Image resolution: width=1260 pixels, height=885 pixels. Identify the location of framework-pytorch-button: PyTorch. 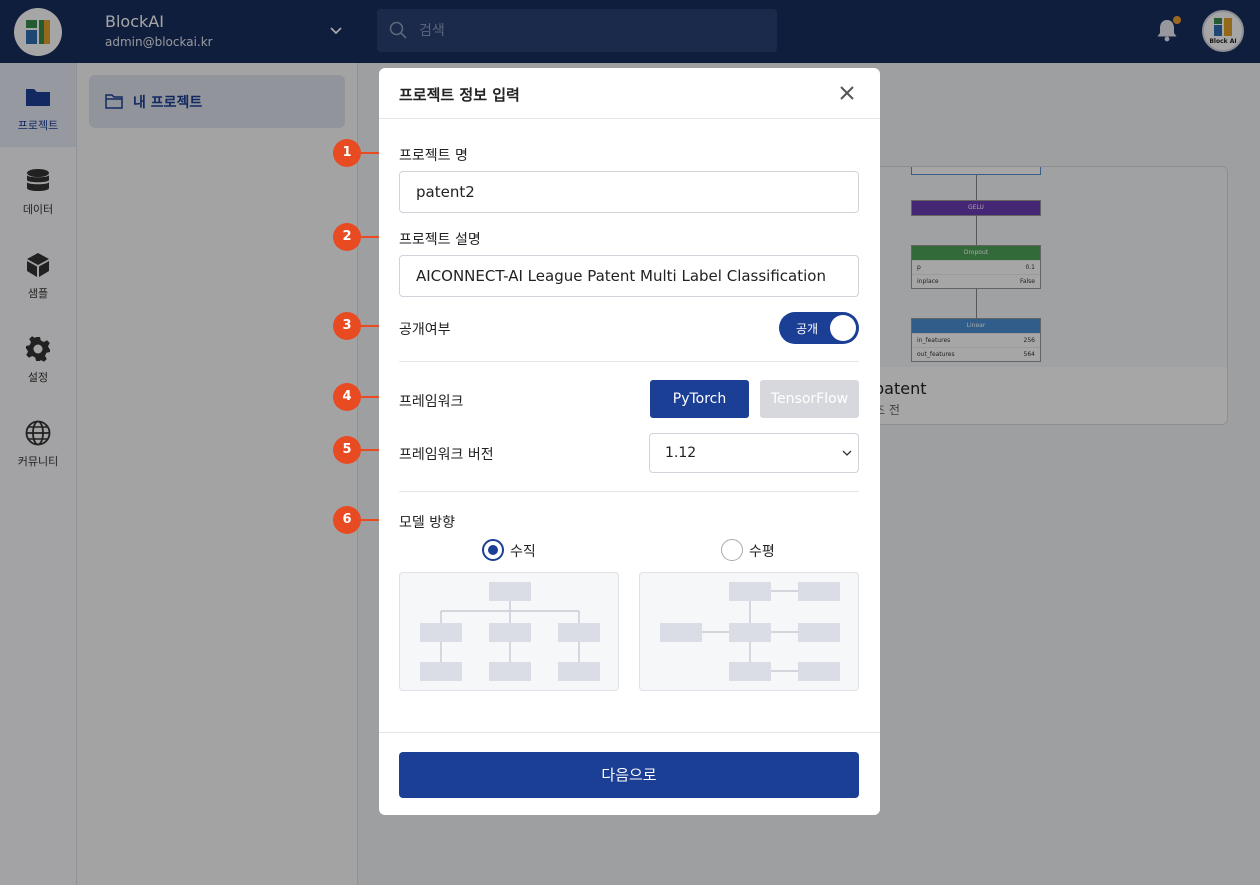
(699, 399).